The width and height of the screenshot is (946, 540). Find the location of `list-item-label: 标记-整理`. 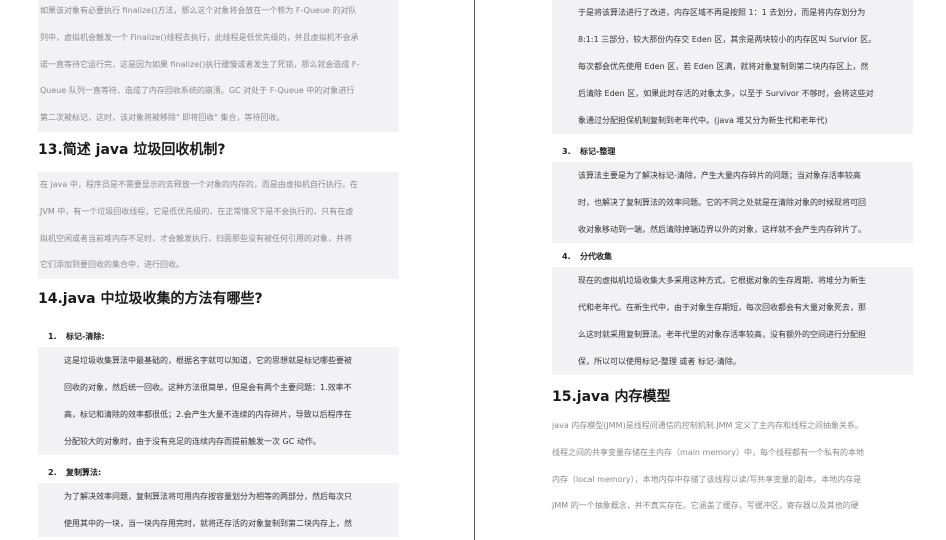

list-item-label: 标记-整理 is located at coordinates (598, 151).